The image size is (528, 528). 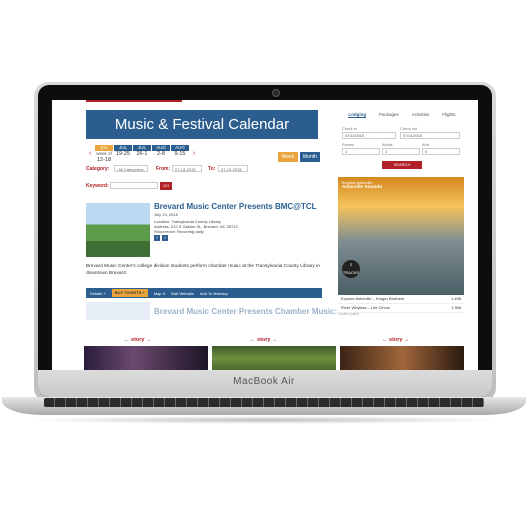 What do you see at coordinates (455, 298) in the screenshot?
I see `track-plays: 1,498` at bounding box center [455, 298].